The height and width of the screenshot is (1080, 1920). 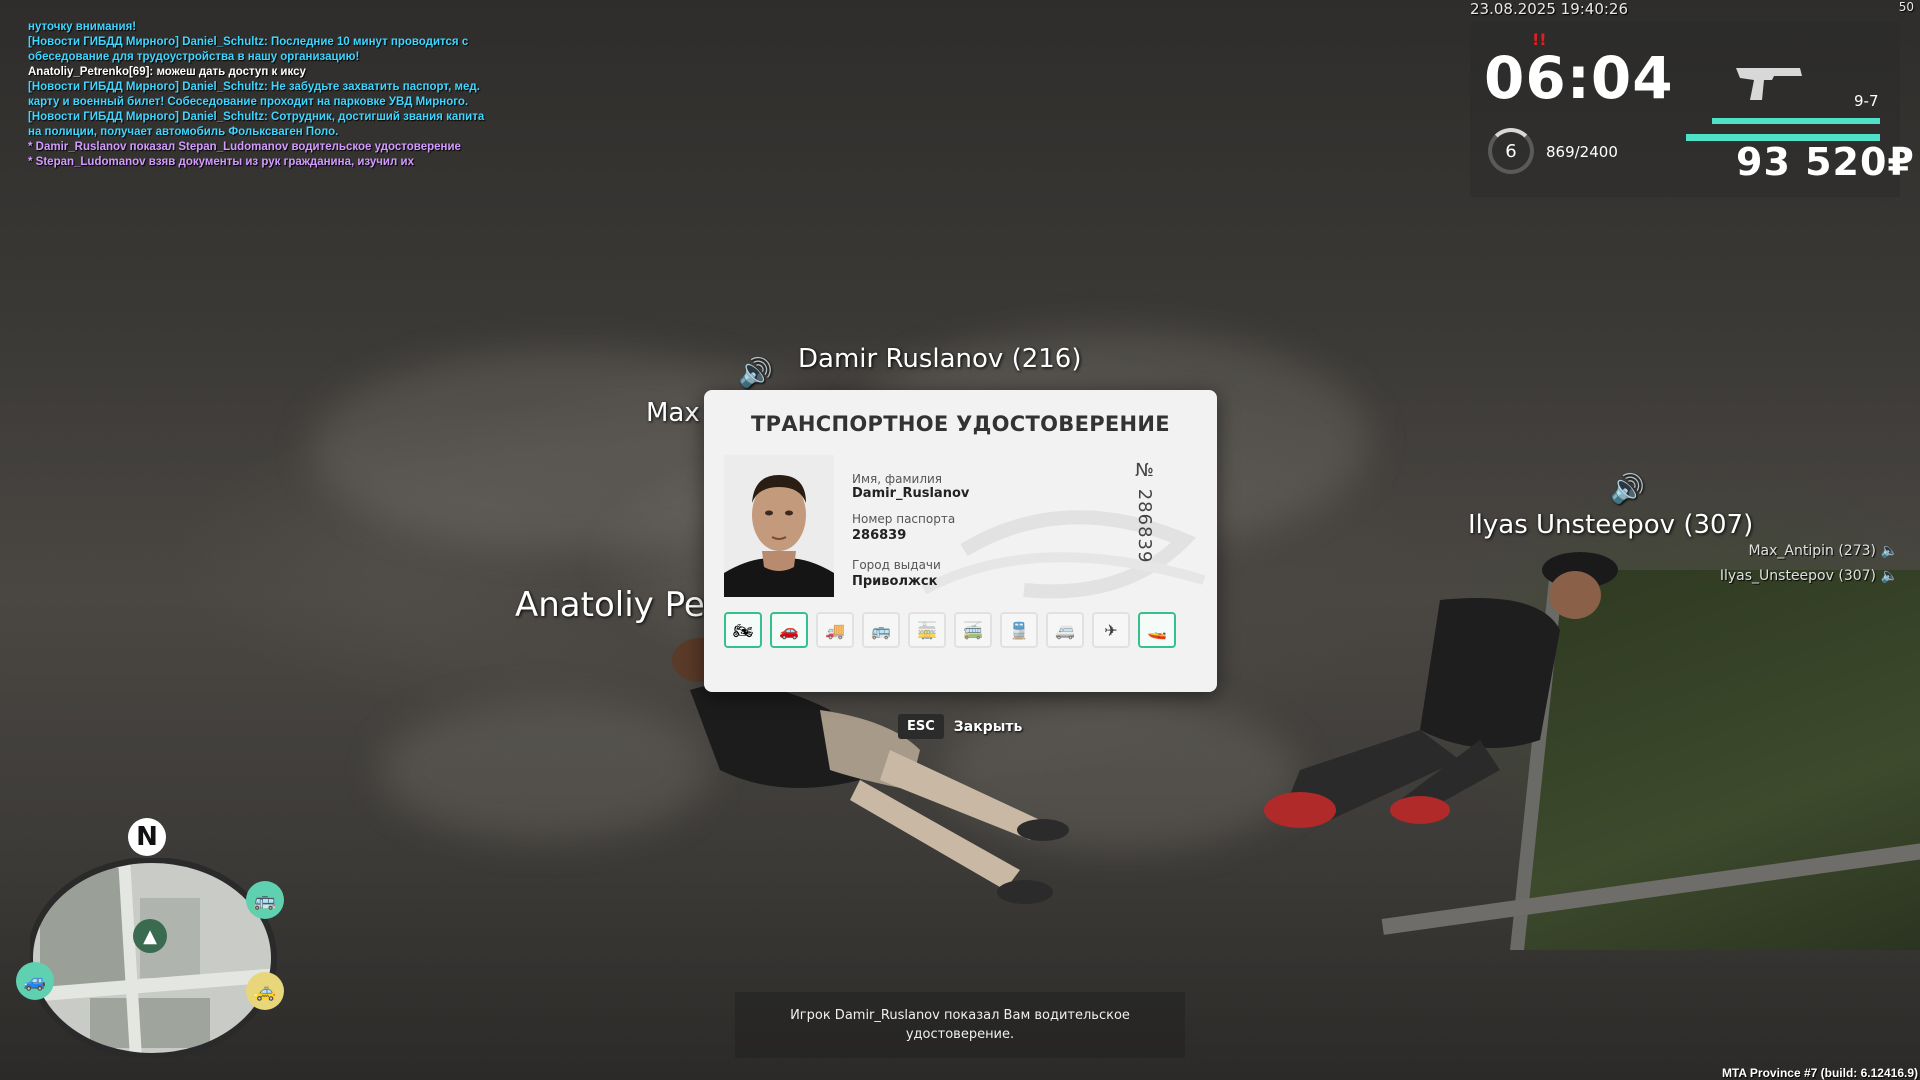 I want to click on nametag-anatoliy: Anatoliy Pet, so click(x=617, y=605).